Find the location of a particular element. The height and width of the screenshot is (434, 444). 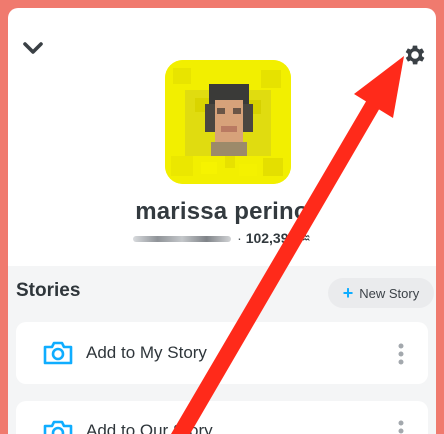

username-blurred is located at coordinates (182, 239).